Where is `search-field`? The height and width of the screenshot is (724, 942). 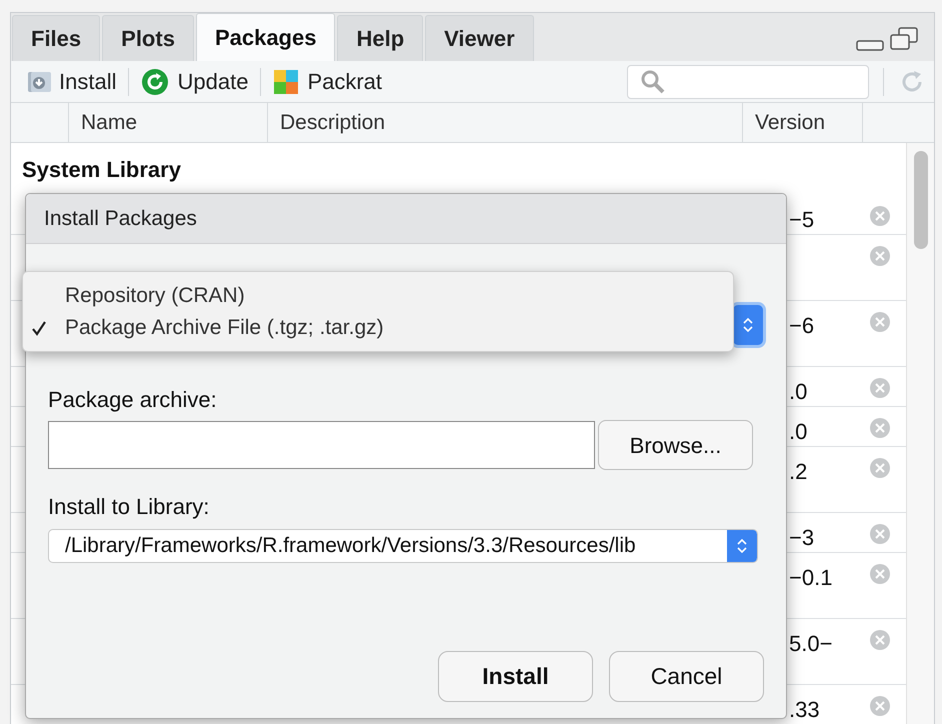 search-field is located at coordinates (748, 81).